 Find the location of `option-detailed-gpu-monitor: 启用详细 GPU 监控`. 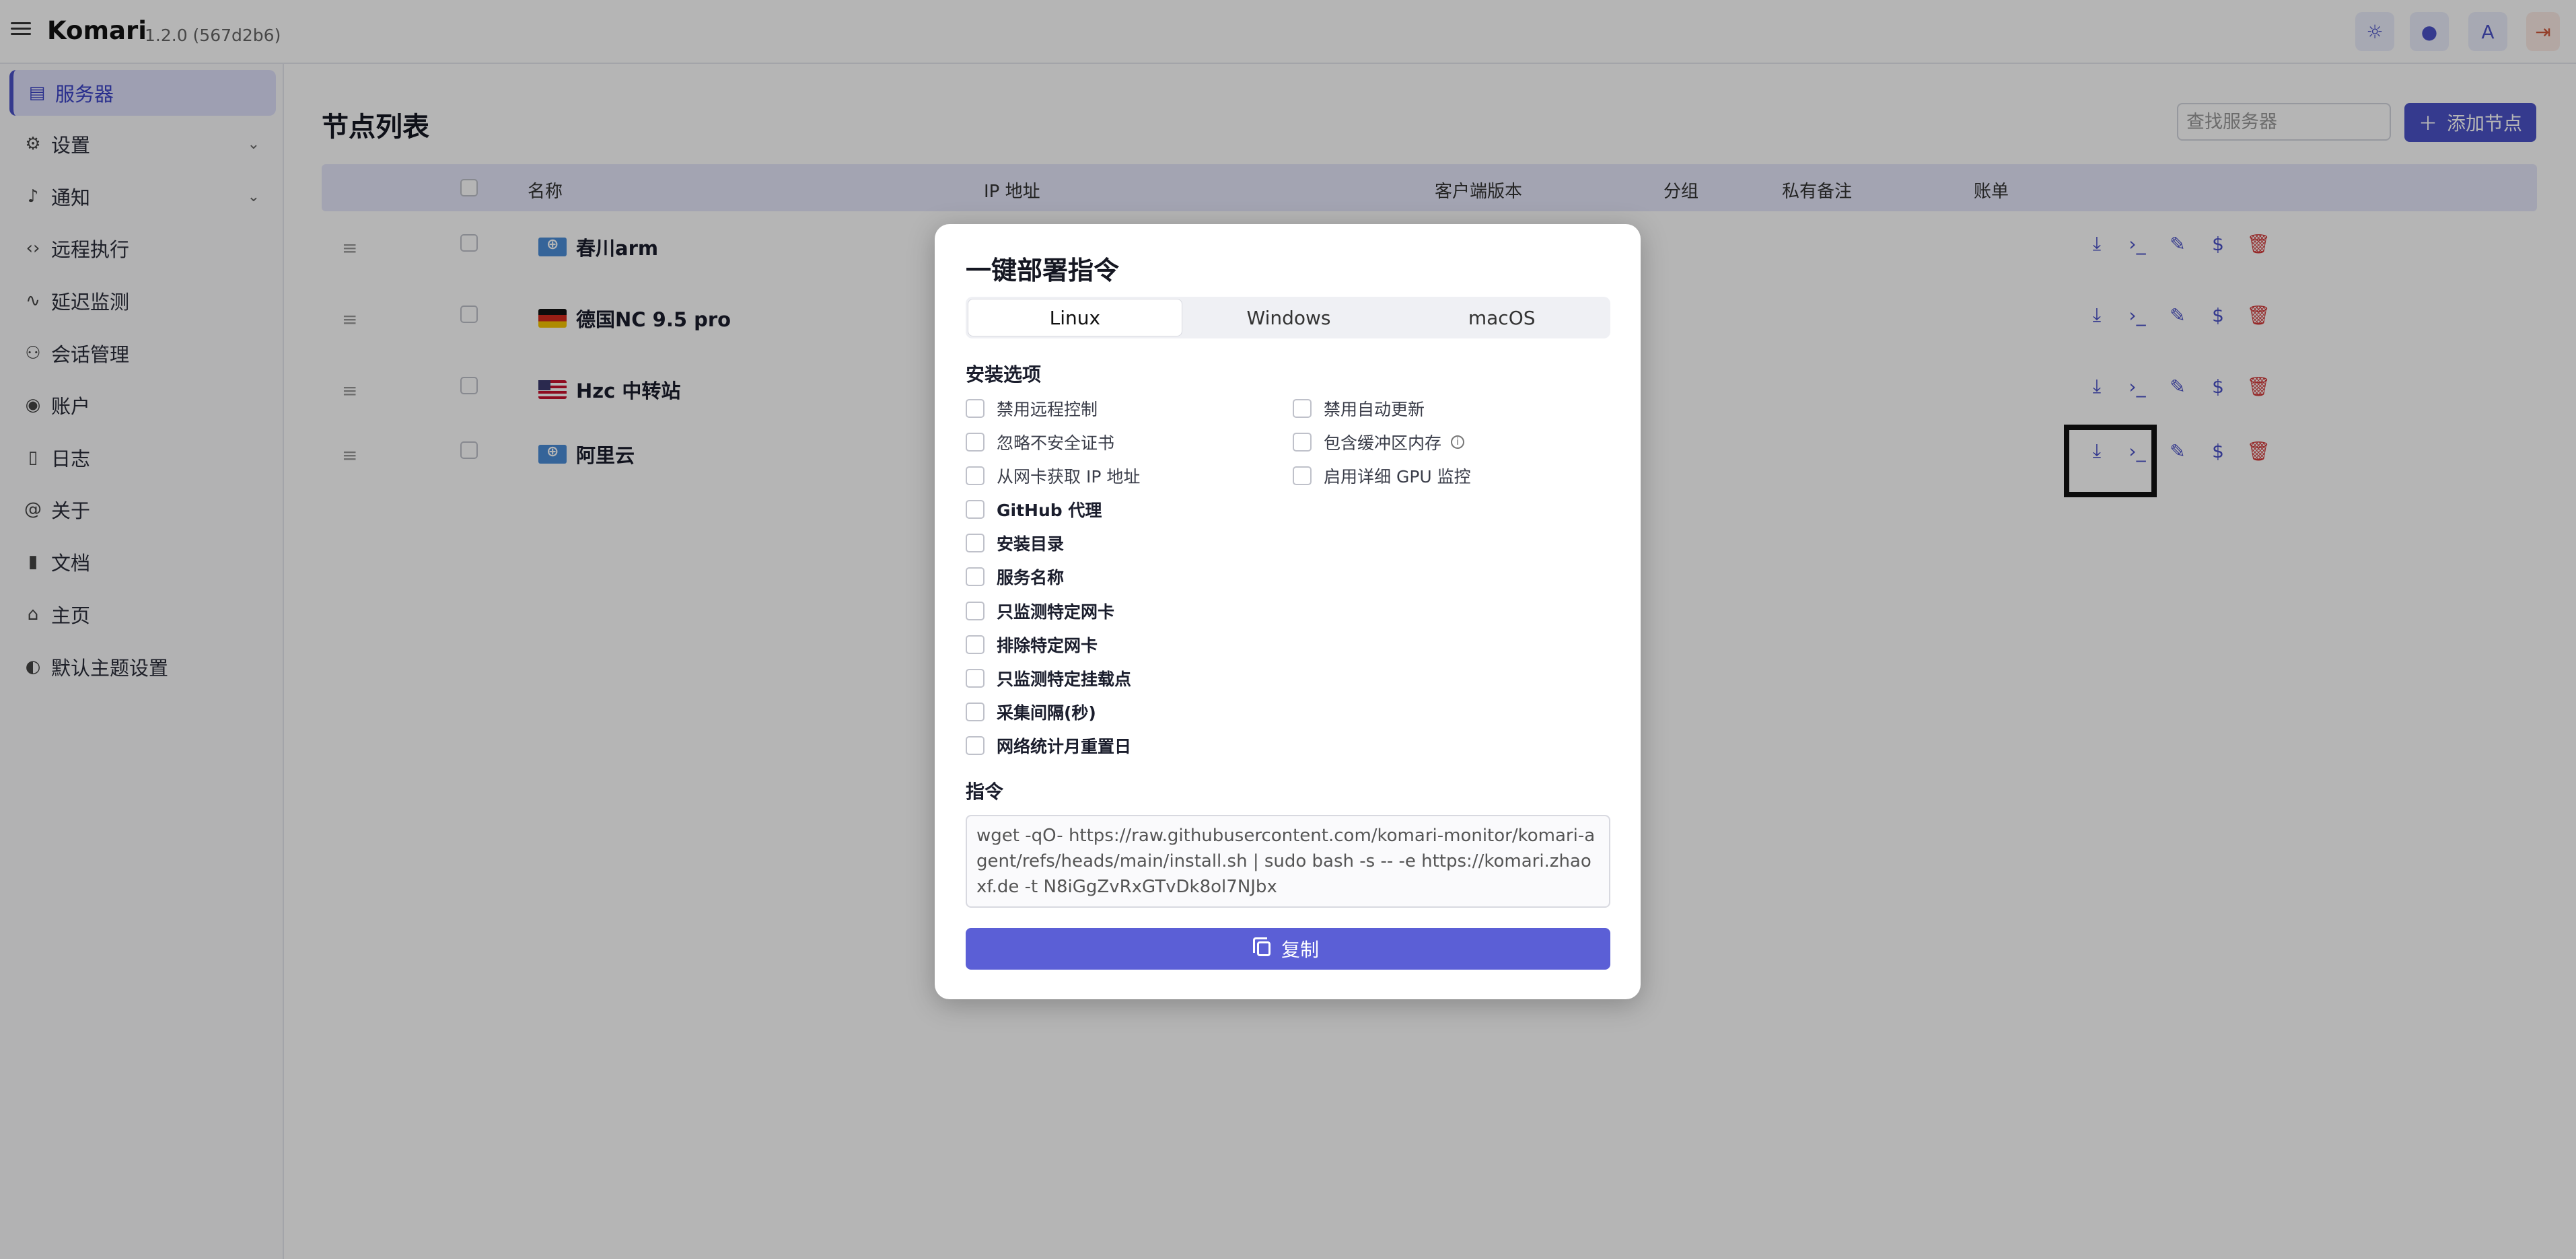

option-detailed-gpu-monitor: 启用详细 GPU 监控 is located at coordinates (1382, 476).